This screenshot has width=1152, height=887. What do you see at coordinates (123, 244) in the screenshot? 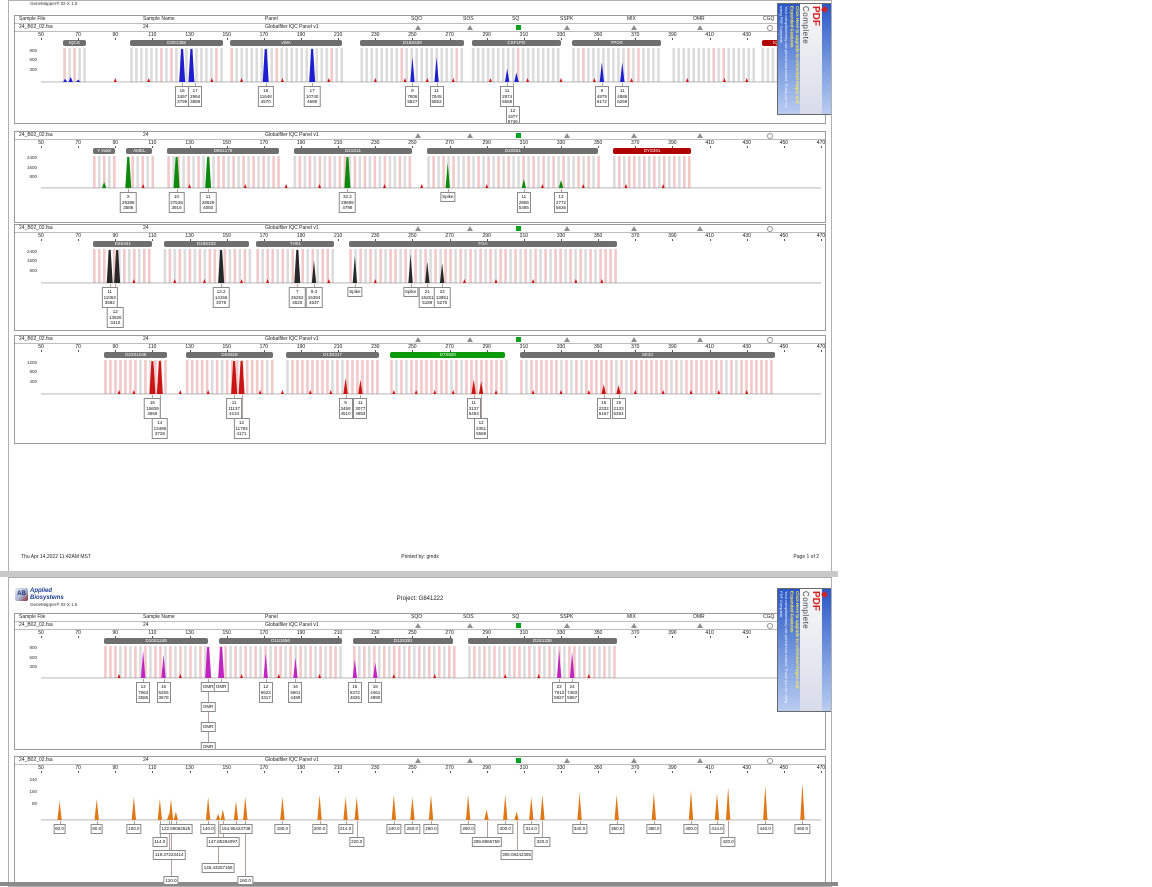
I see `locus-marker-bar: D2S441` at bounding box center [123, 244].